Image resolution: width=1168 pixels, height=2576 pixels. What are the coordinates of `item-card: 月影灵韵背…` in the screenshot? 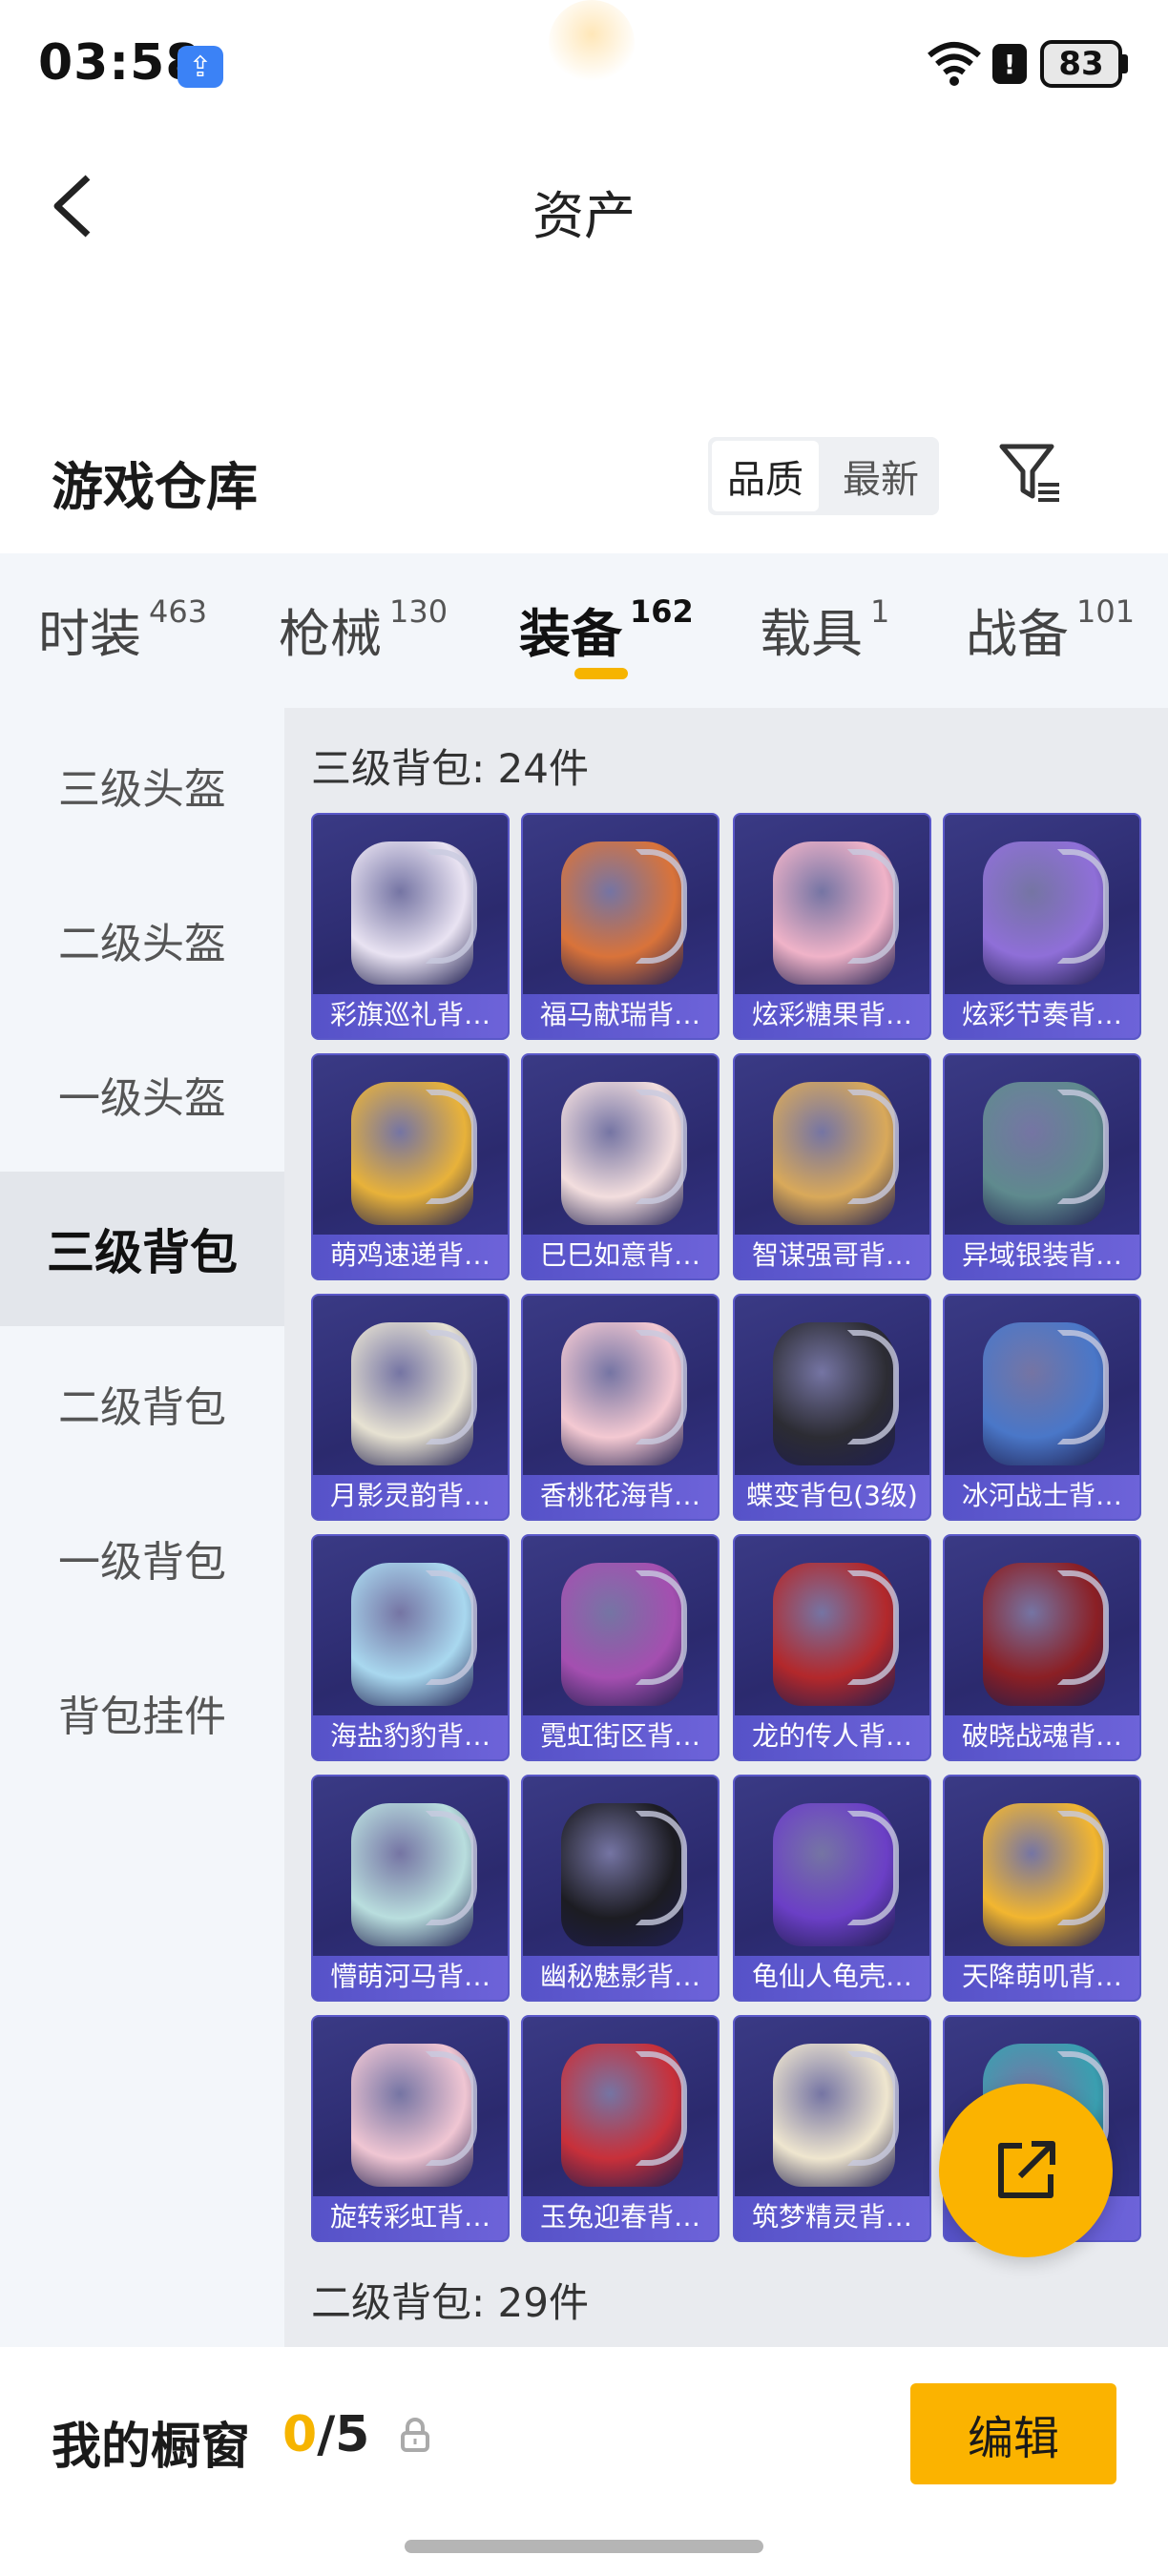 It's located at (410, 1407).